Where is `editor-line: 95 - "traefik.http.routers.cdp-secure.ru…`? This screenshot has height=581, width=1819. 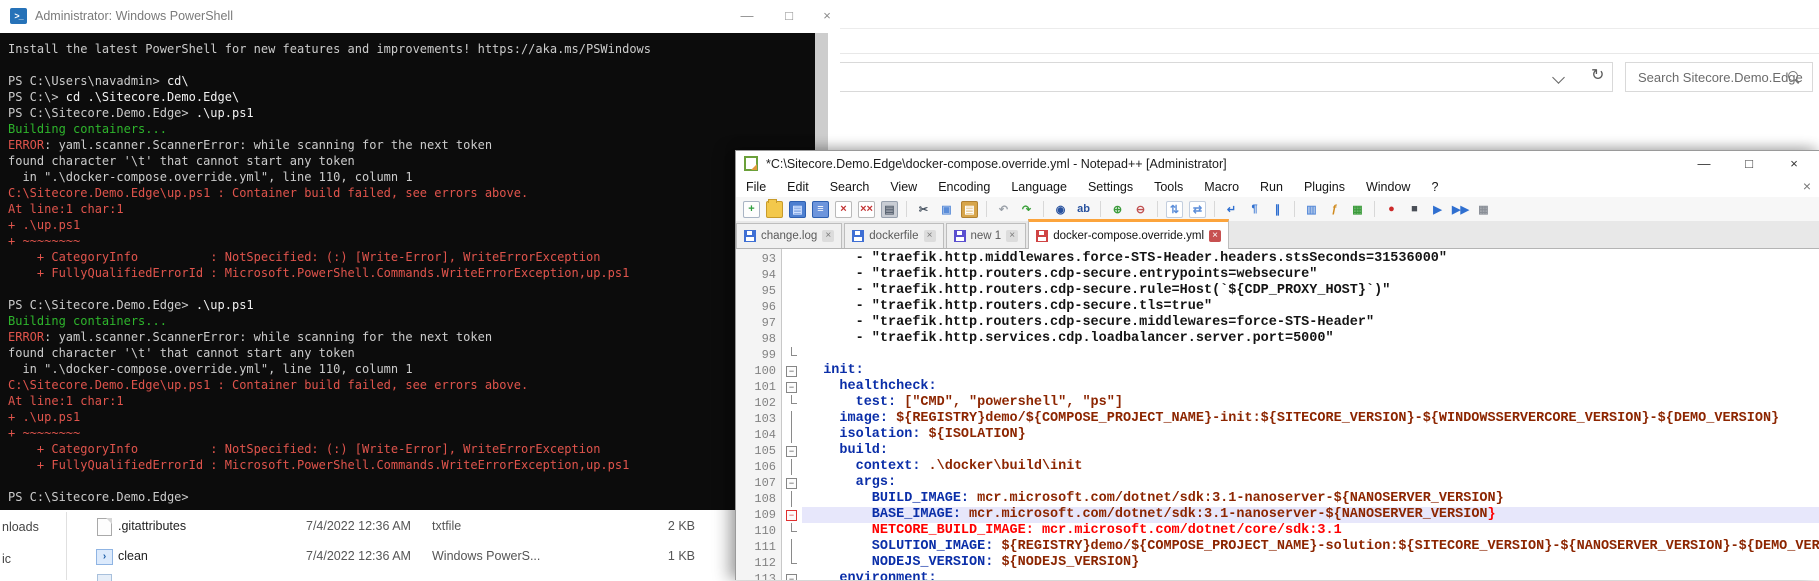 editor-line: 95 - "traefik.http.routers.cdp-secure.ru… is located at coordinates (1277, 291).